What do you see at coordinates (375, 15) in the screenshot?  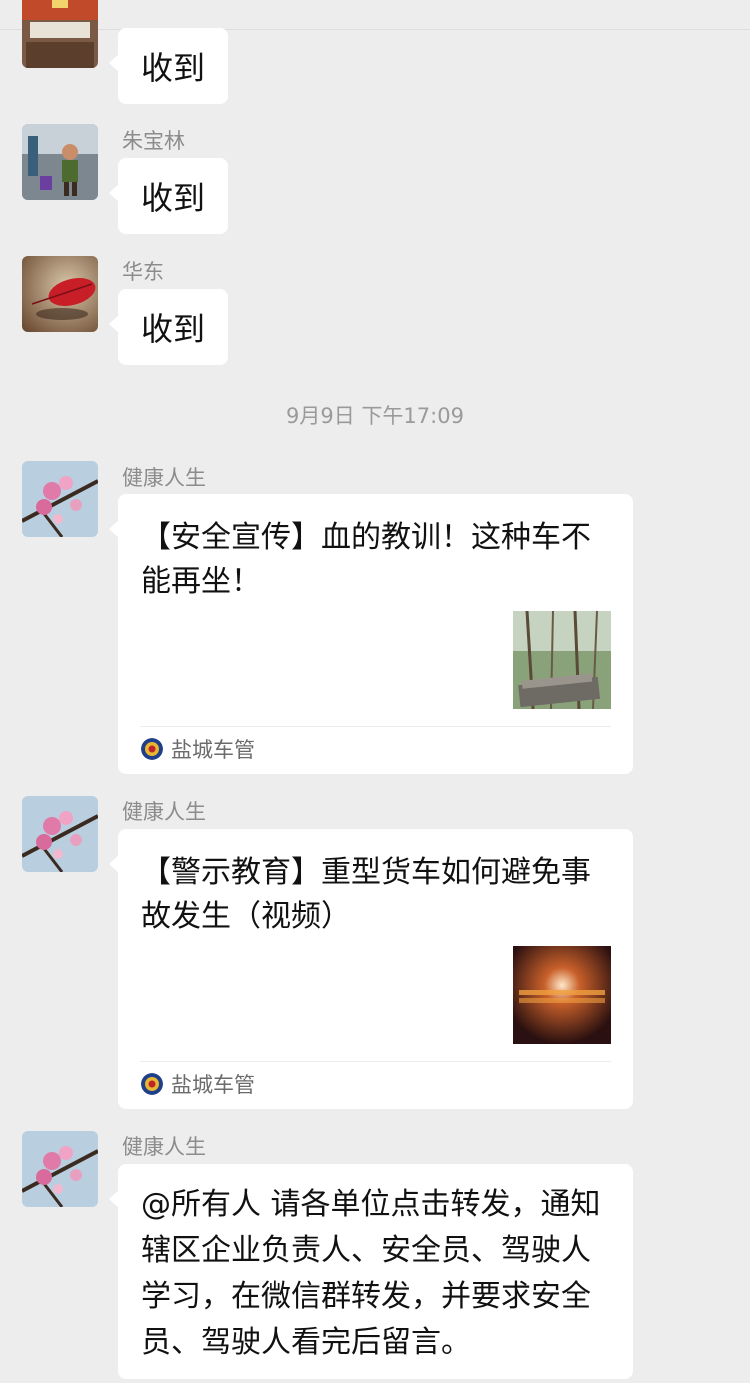 I see `top-bar-edge` at bounding box center [375, 15].